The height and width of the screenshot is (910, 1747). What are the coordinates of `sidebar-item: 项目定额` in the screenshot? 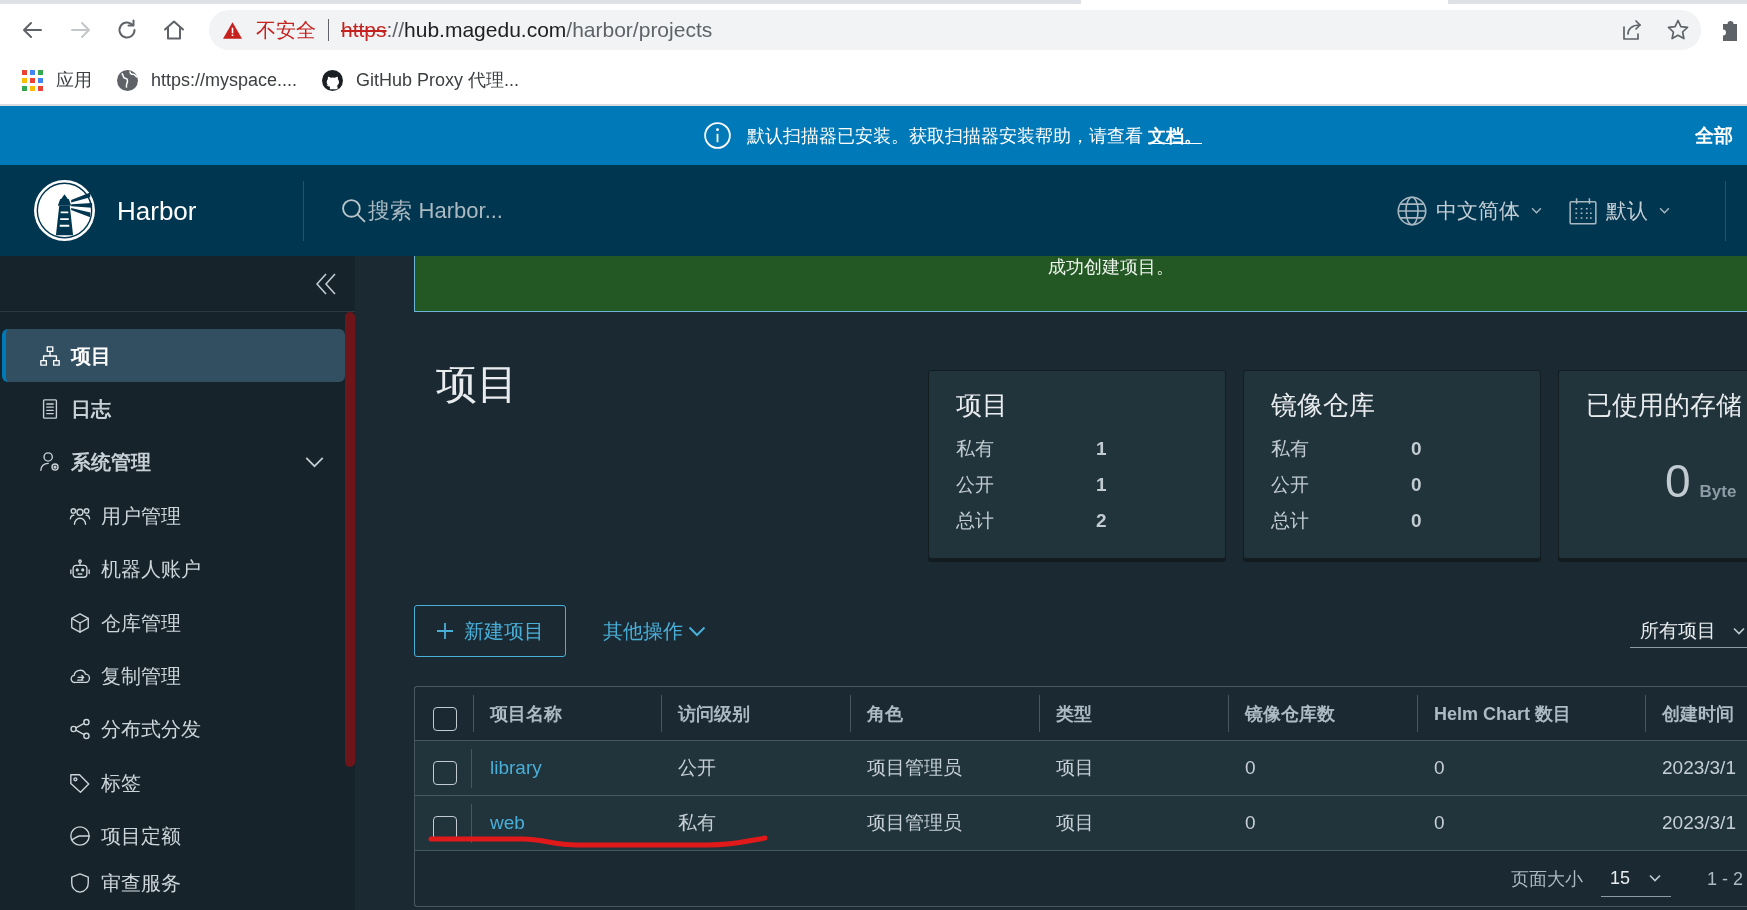 It's located at (173, 836).